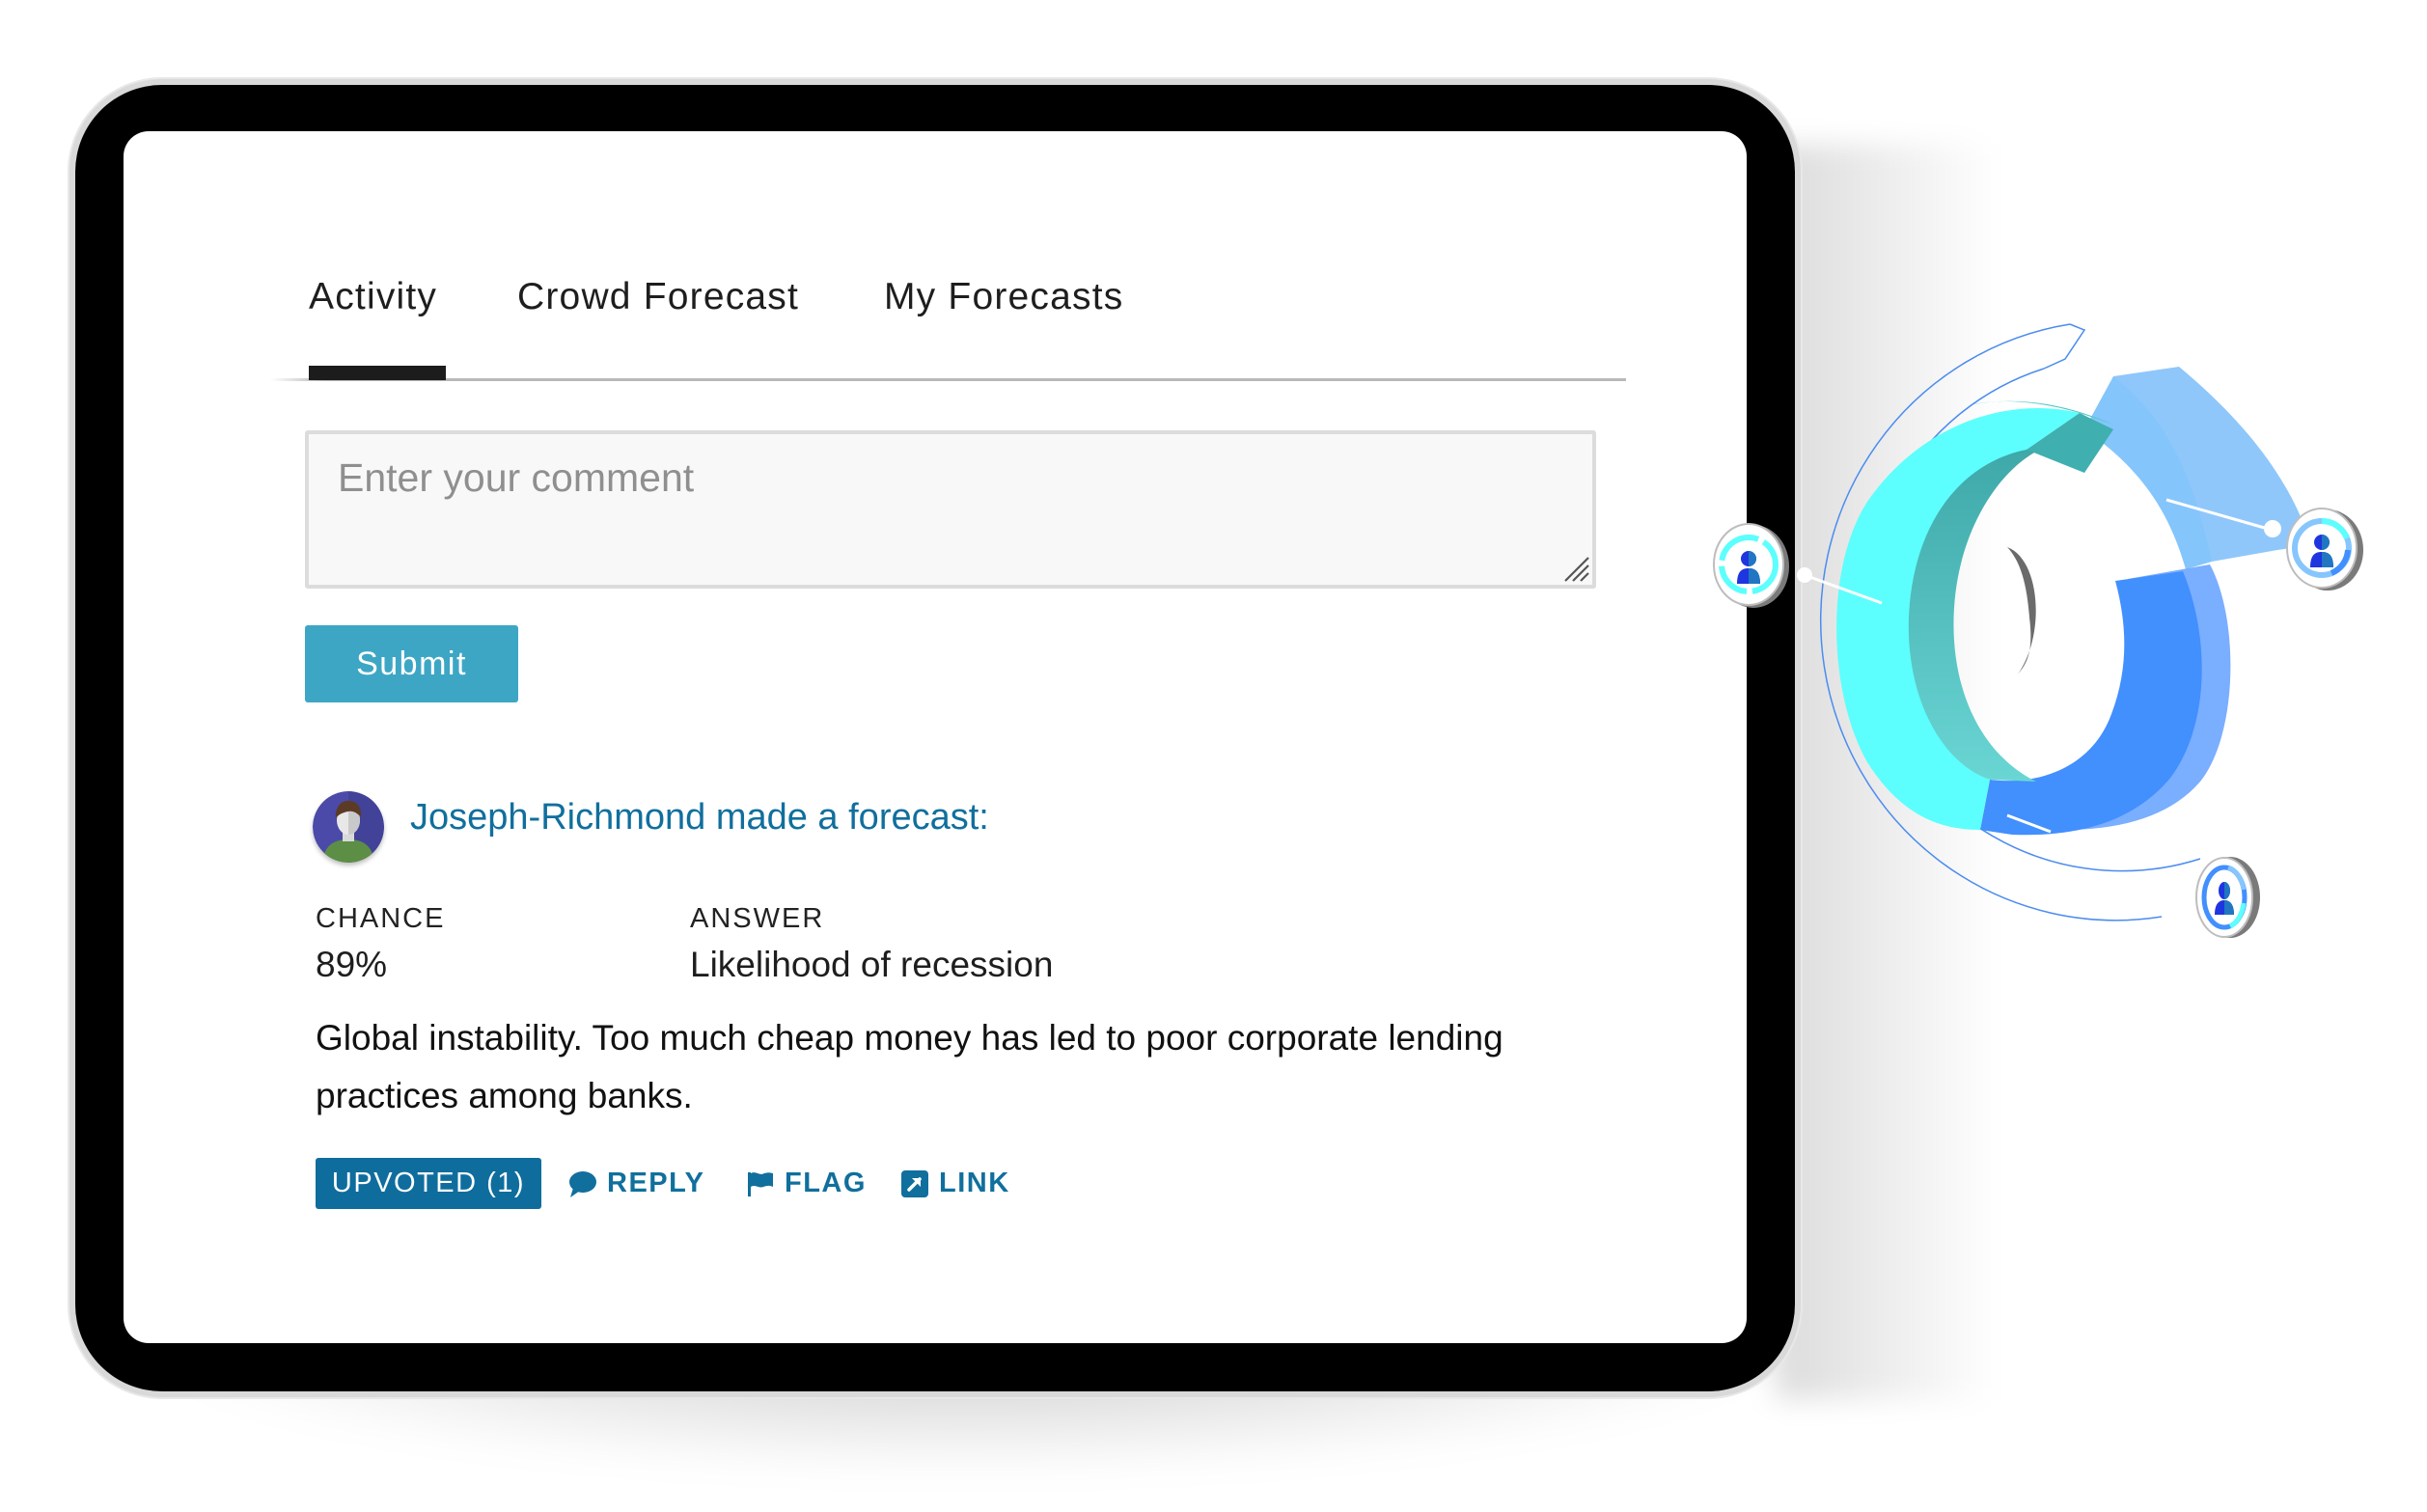  What do you see at coordinates (656, 1183) in the screenshot?
I see `reply-label: REPLY` at bounding box center [656, 1183].